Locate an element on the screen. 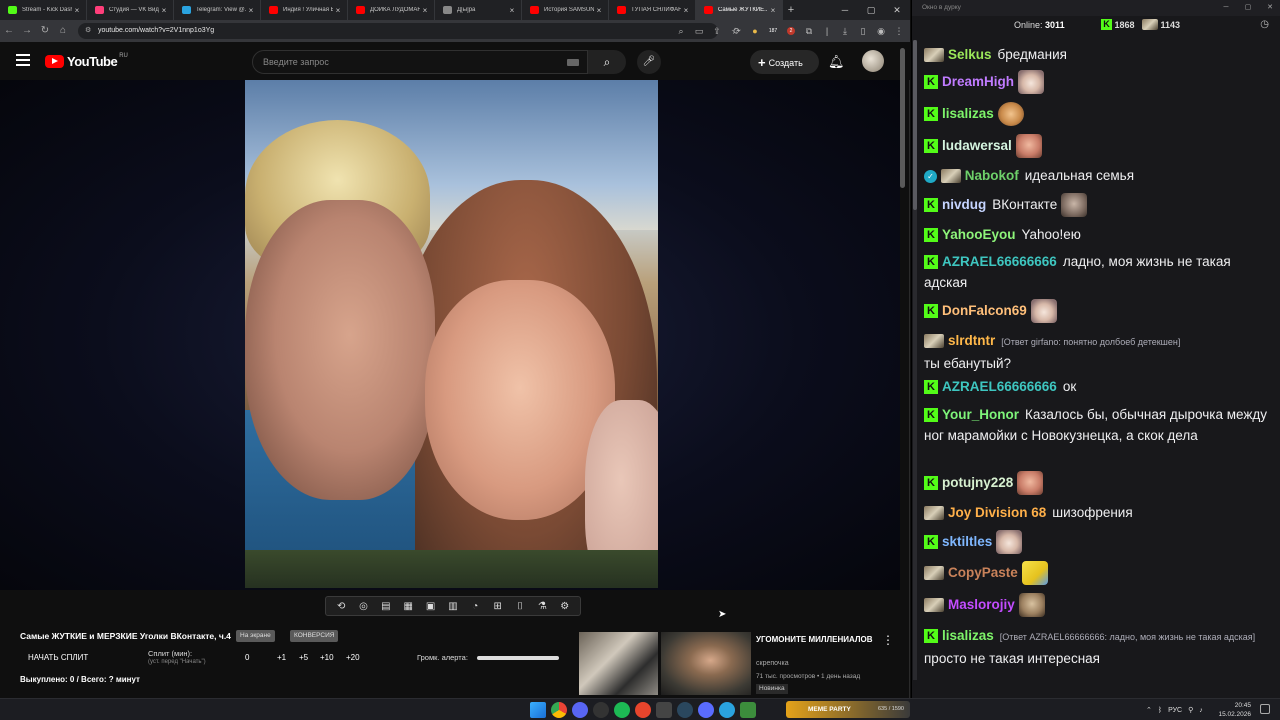 The height and width of the screenshot is (720, 1280). search-button: ⌕ is located at coordinates (607, 62).